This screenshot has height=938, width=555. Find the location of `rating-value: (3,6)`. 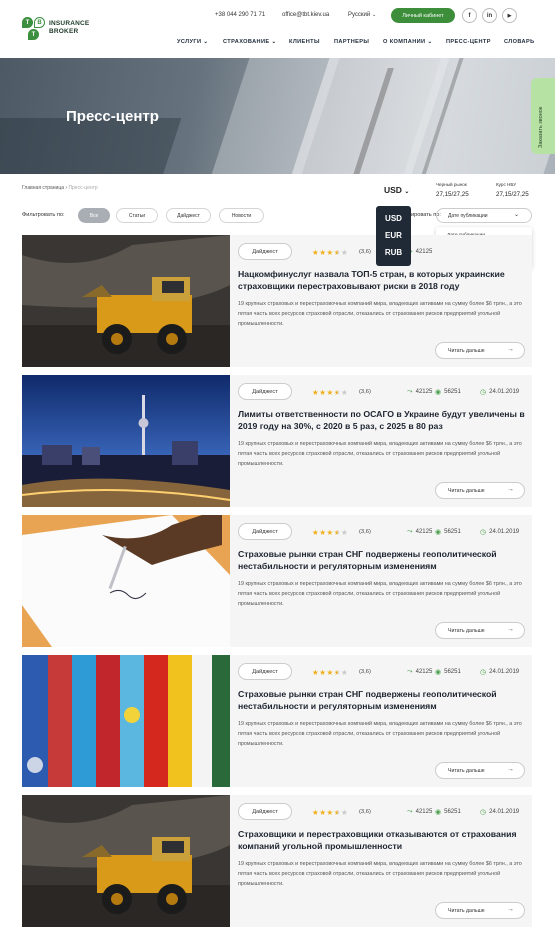

rating-value: (3,6) is located at coordinates (365, 252).